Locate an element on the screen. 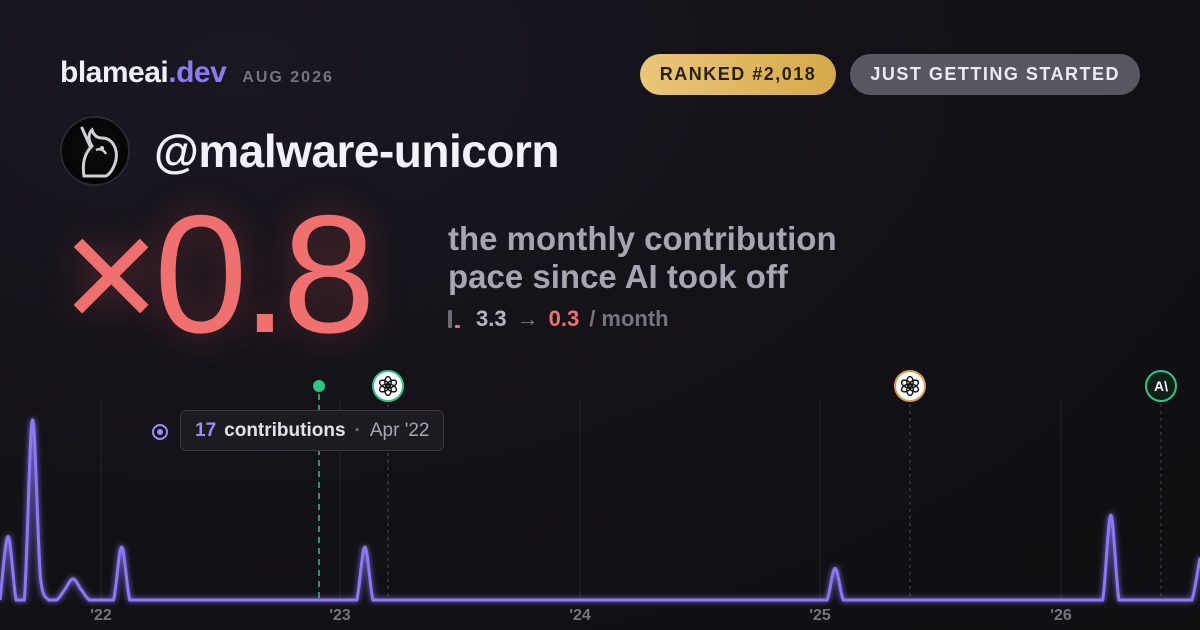 This screenshot has height=630, width=1200. brand-tld: .dev is located at coordinates (197, 72).